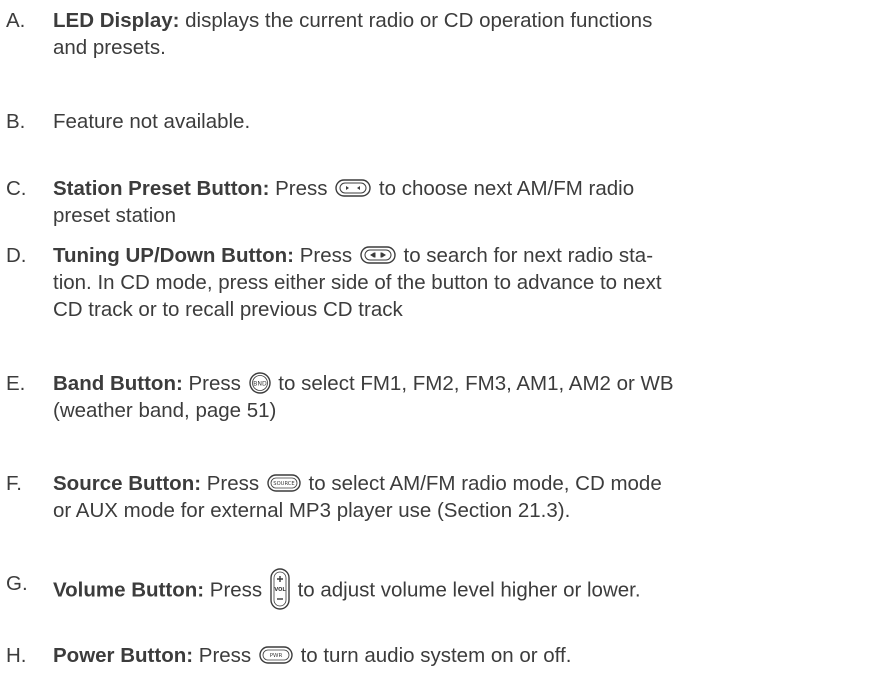 The image size is (875, 686). Describe the element at coordinates (525, 255) in the screenshot. I see `item-text-after: to search for next radio sta-` at that location.